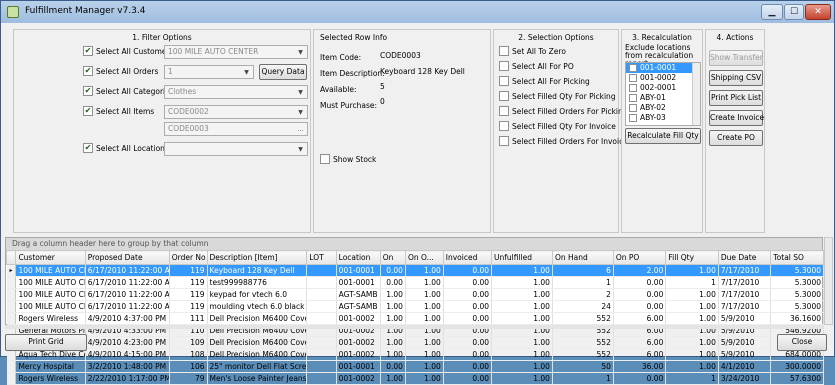  What do you see at coordinates (236, 149) in the screenshot?
I see `locations-combo: ▼` at bounding box center [236, 149].